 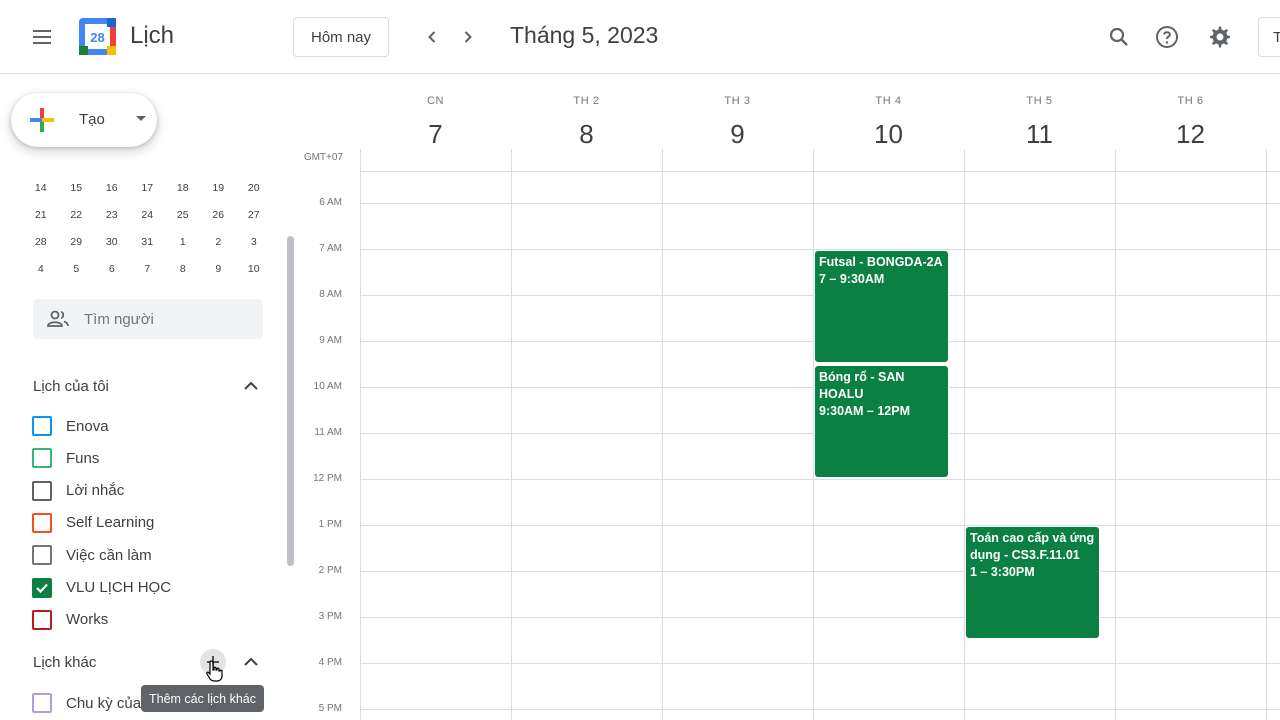 What do you see at coordinates (820, 171) in the screenshot?
I see `all-day-divider` at bounding box center [820, 171].